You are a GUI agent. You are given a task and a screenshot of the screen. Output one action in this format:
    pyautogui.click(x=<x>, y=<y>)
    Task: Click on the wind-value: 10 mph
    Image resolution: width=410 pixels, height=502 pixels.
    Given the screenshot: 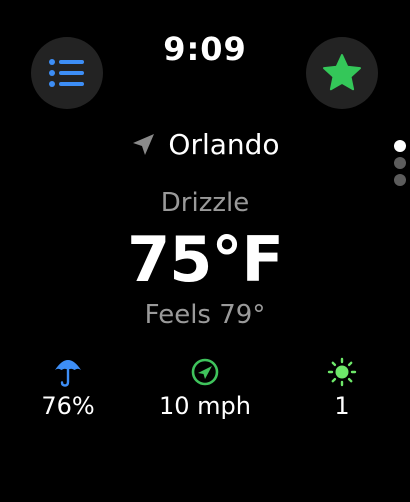 What is the action you would take?
    pyautogui.click(x=205, y=406)
    